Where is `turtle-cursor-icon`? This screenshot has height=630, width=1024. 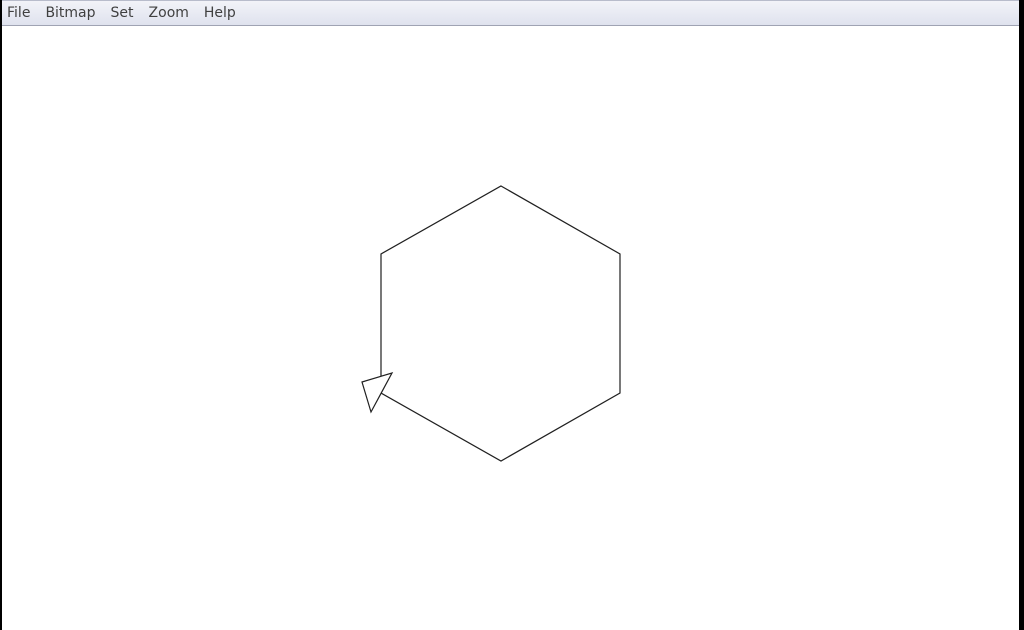 turtle-cursor-icon is located at coordinates (377, 393).